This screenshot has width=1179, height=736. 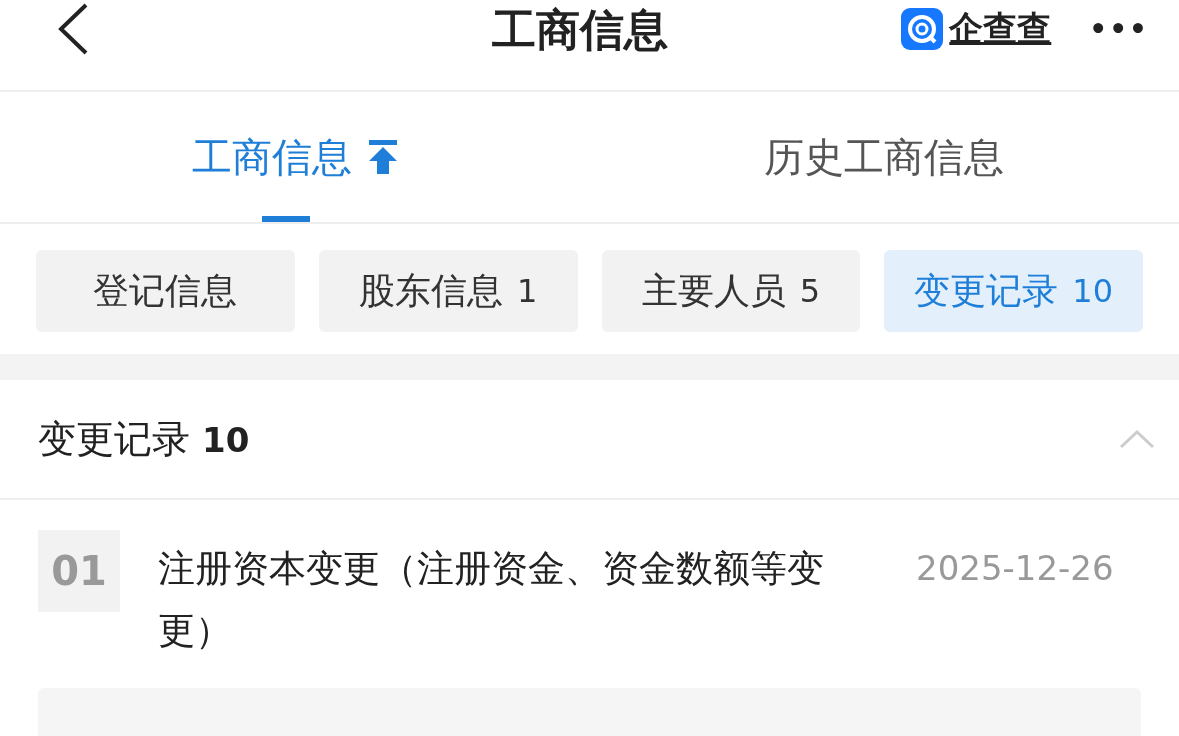 I want to click on filter-chip: 变更记录 10, so click(x=1013, y=291).